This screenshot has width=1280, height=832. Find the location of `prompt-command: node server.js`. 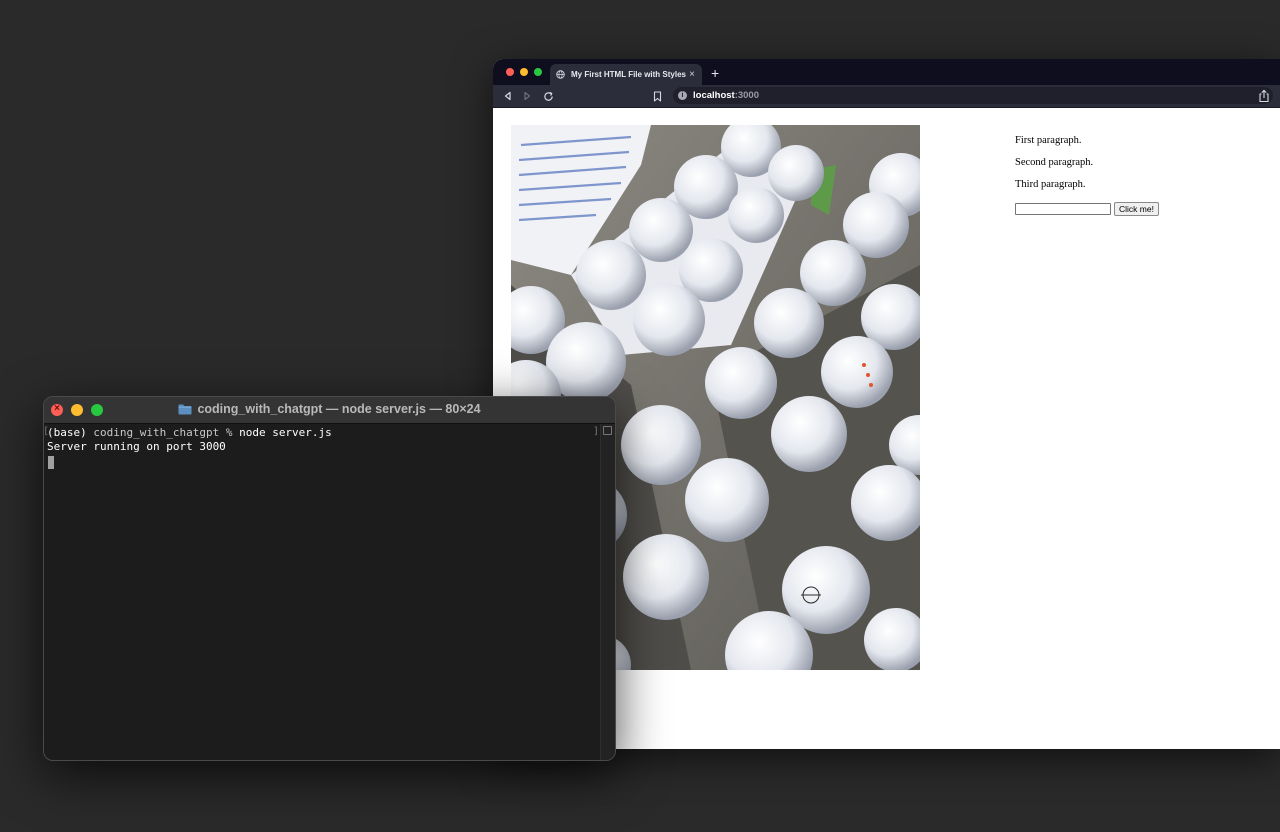

prompt-command: node server.js is located at coordinates (285, 432).